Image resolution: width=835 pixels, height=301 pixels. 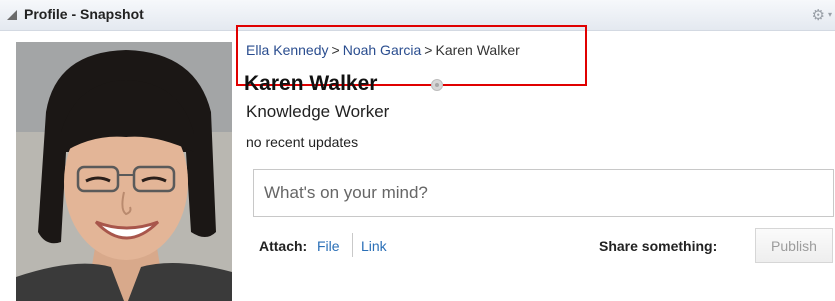 What do you see at coordinates (311, 83) in the screenshot?
I see `profile-name: Karen Walker` at bounding box center [311, 83].